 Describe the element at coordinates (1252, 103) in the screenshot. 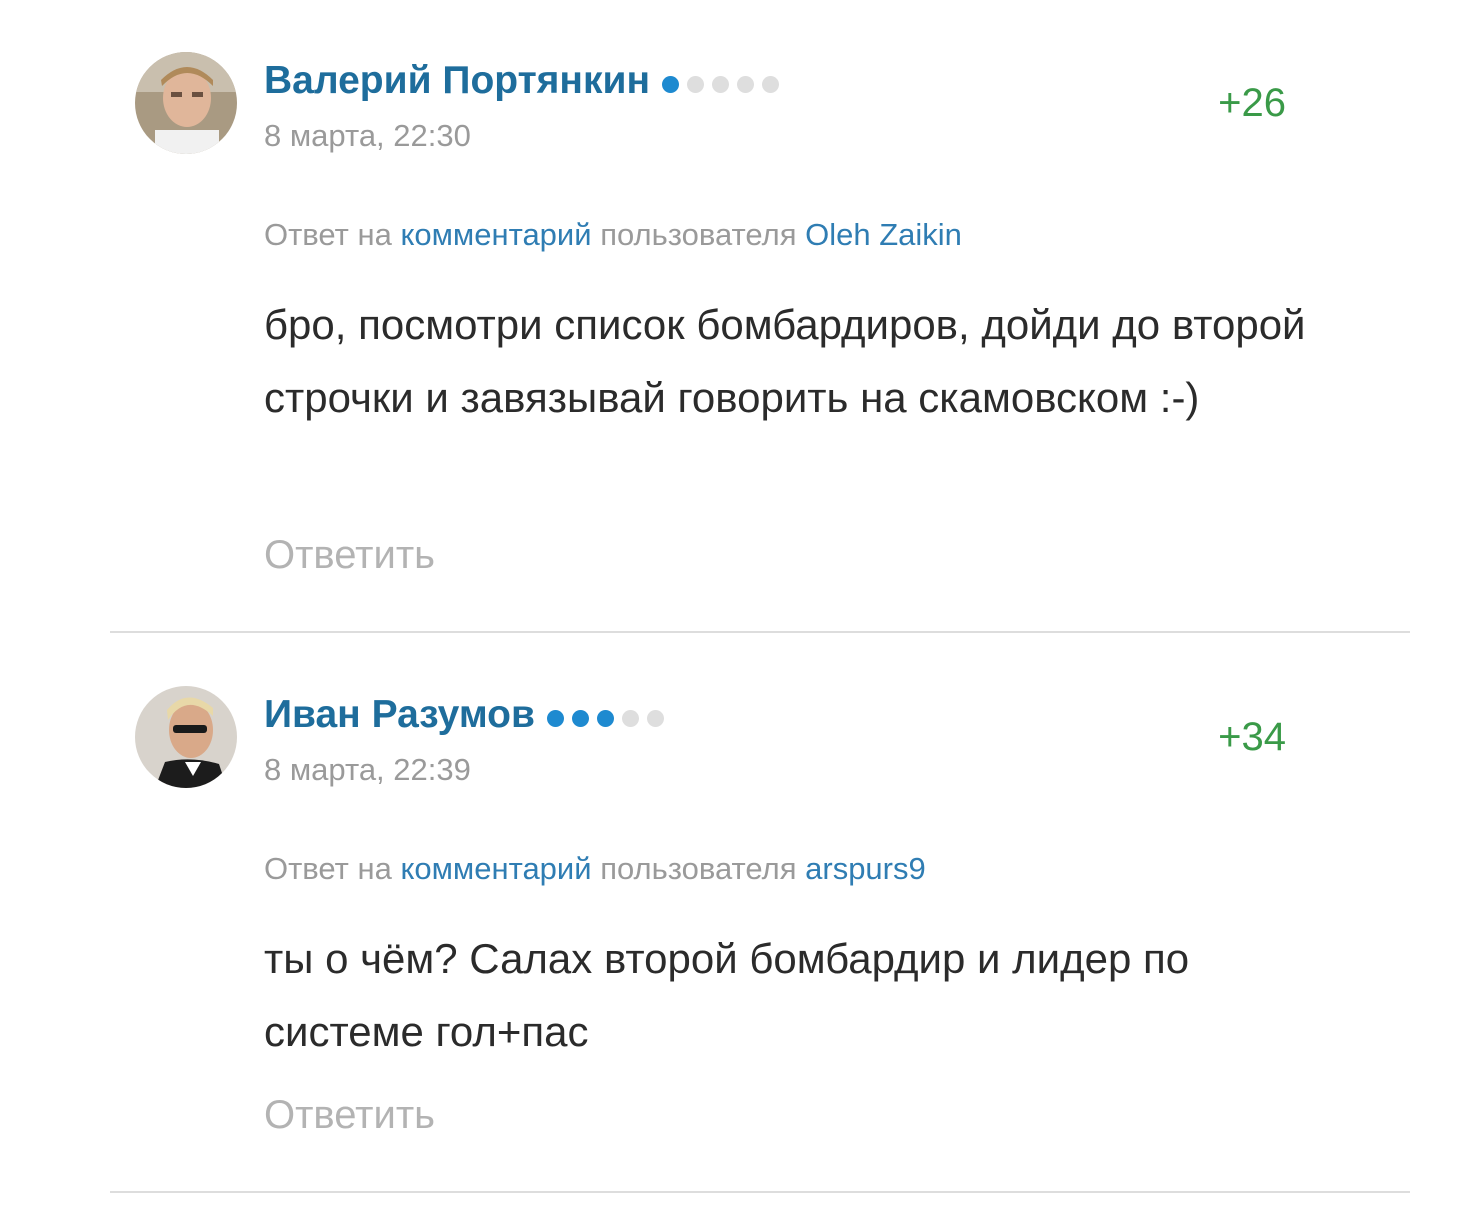

I see `comment-rating: +26` at that location.